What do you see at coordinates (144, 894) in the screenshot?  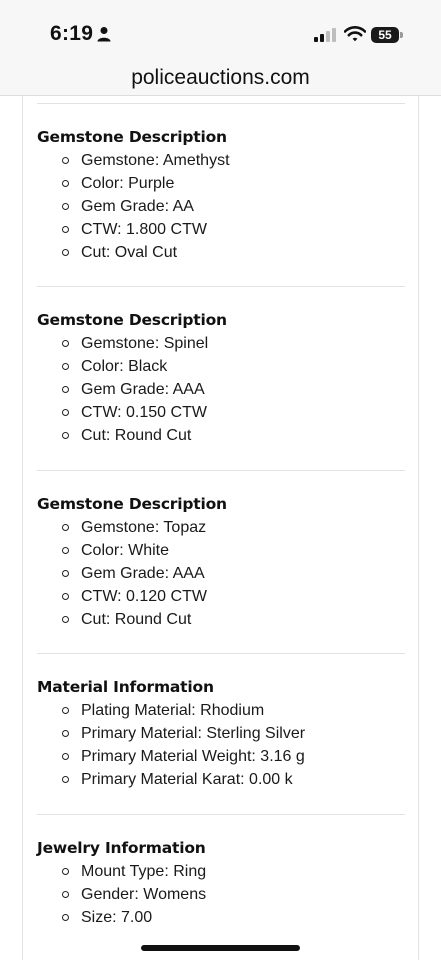 I see `list-item-text: Gender: Womens` at bounding box center [144, 894].